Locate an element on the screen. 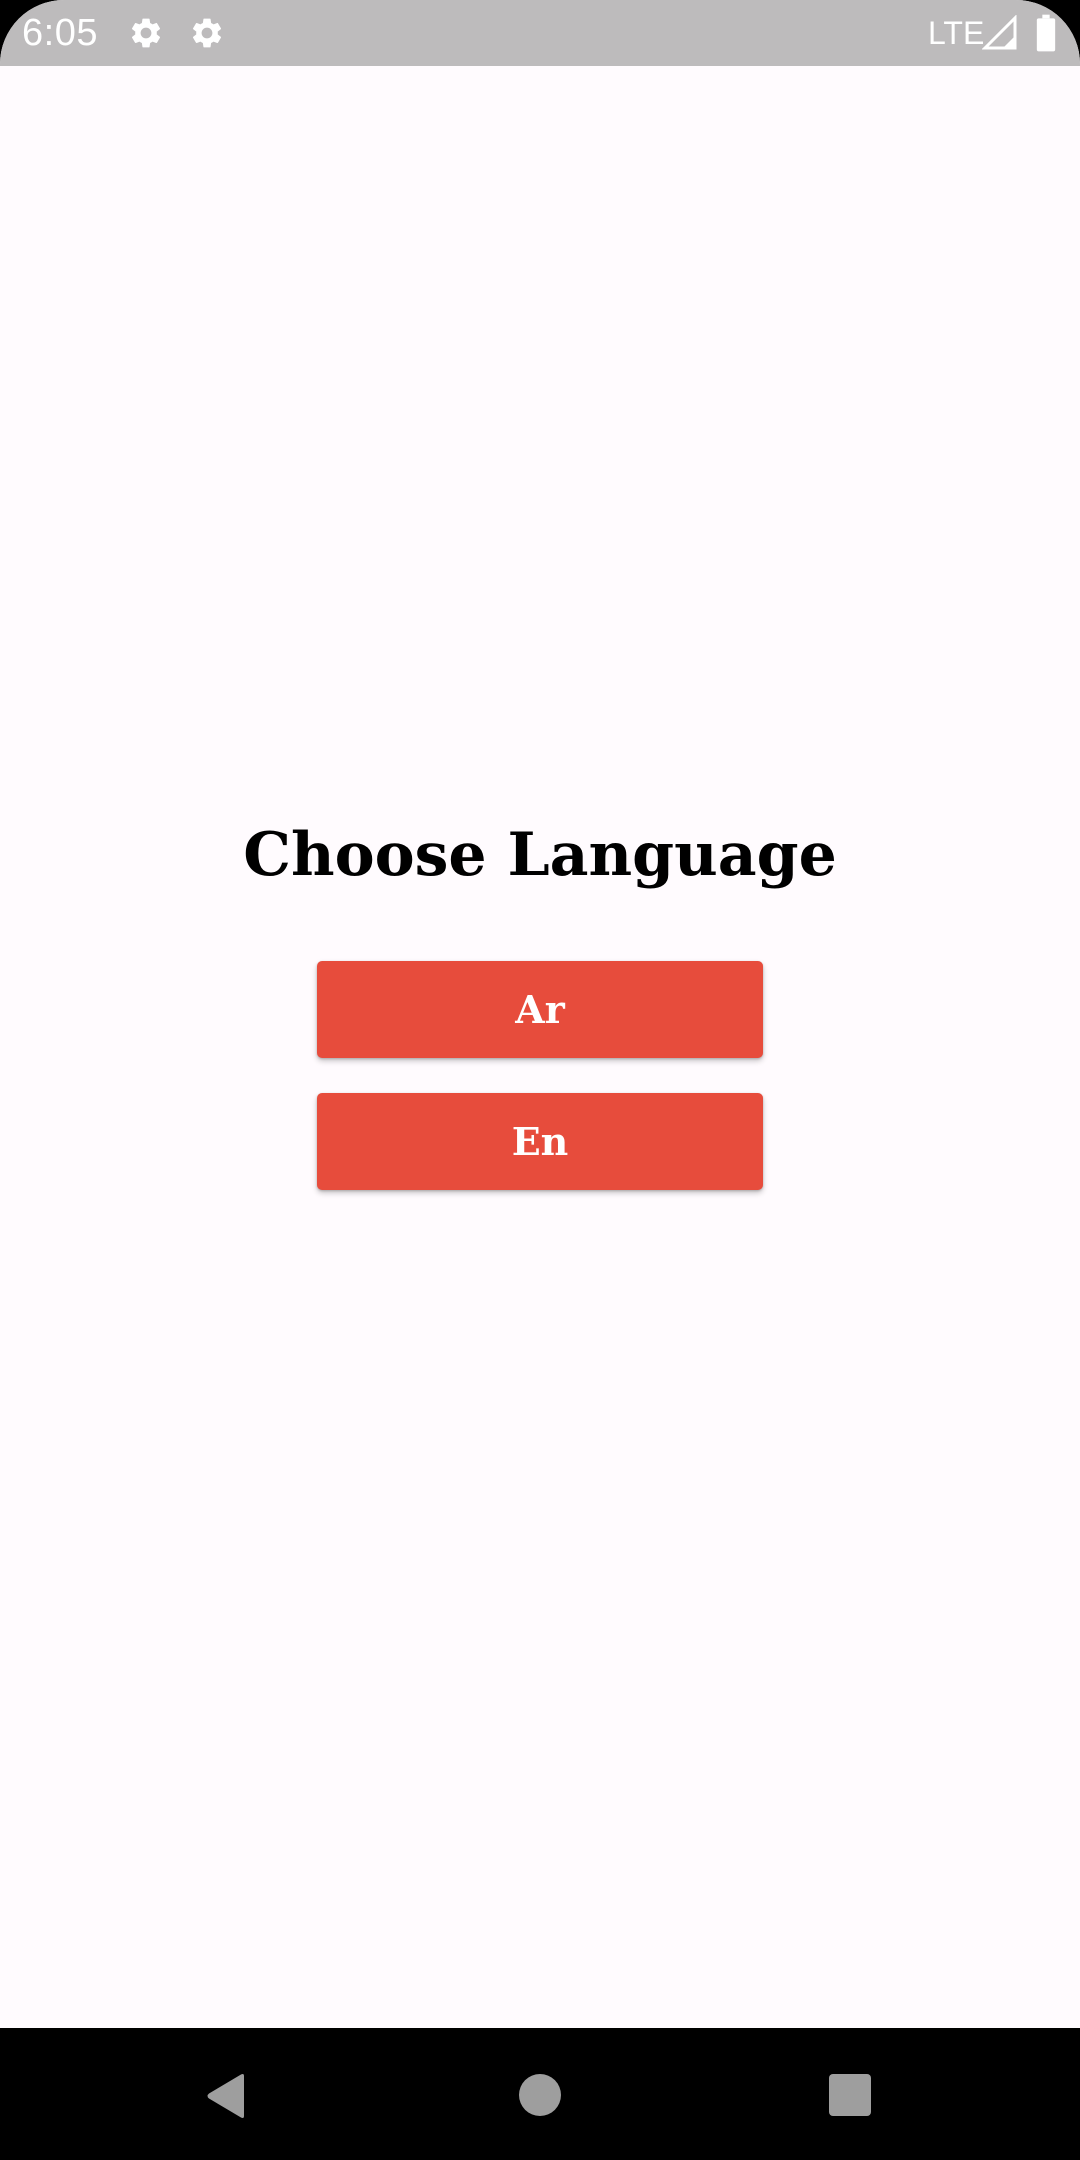  status-time: 6:05 is located at coordinates (60, 33).